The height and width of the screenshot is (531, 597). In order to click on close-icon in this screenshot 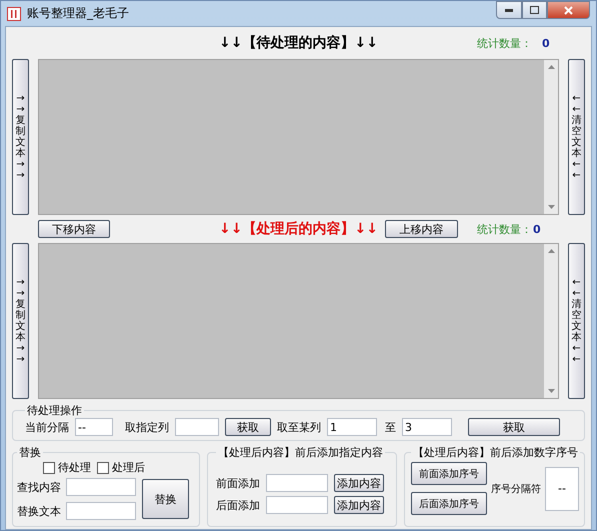, I will do `click(568, 10)`.